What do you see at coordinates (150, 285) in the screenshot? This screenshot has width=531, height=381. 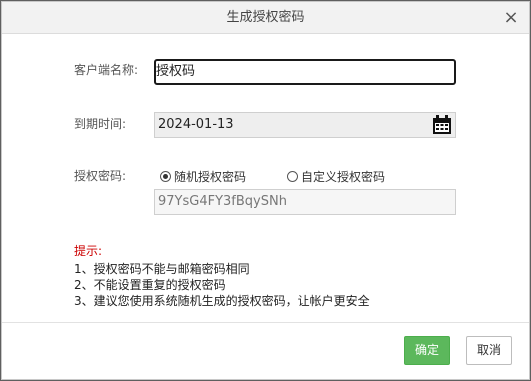 I see `tip-item: 2、不能设置重复的授权密码` at bounding box center [150, 285].